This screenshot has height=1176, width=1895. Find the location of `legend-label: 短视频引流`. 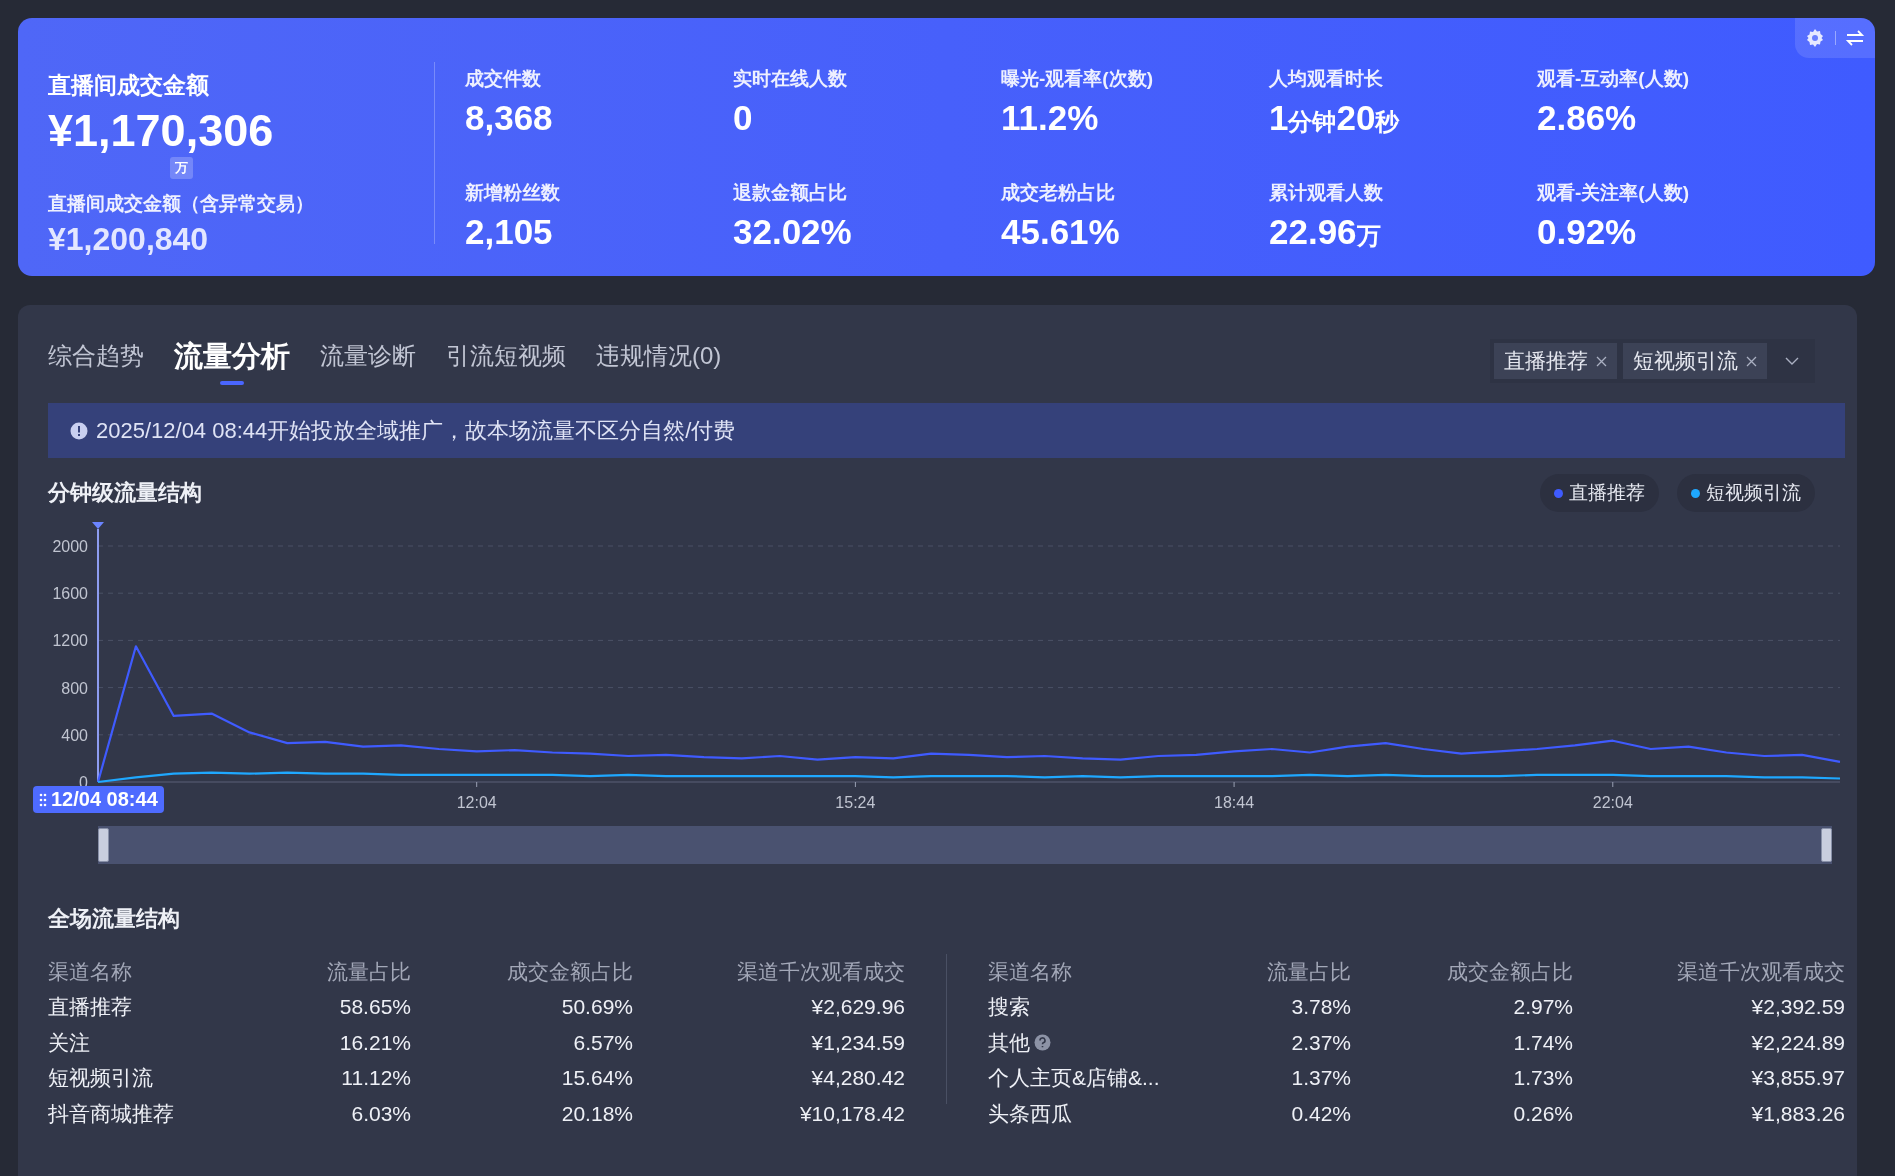

legend-label: 短视频引流 is located at coordinates (1753, 493).